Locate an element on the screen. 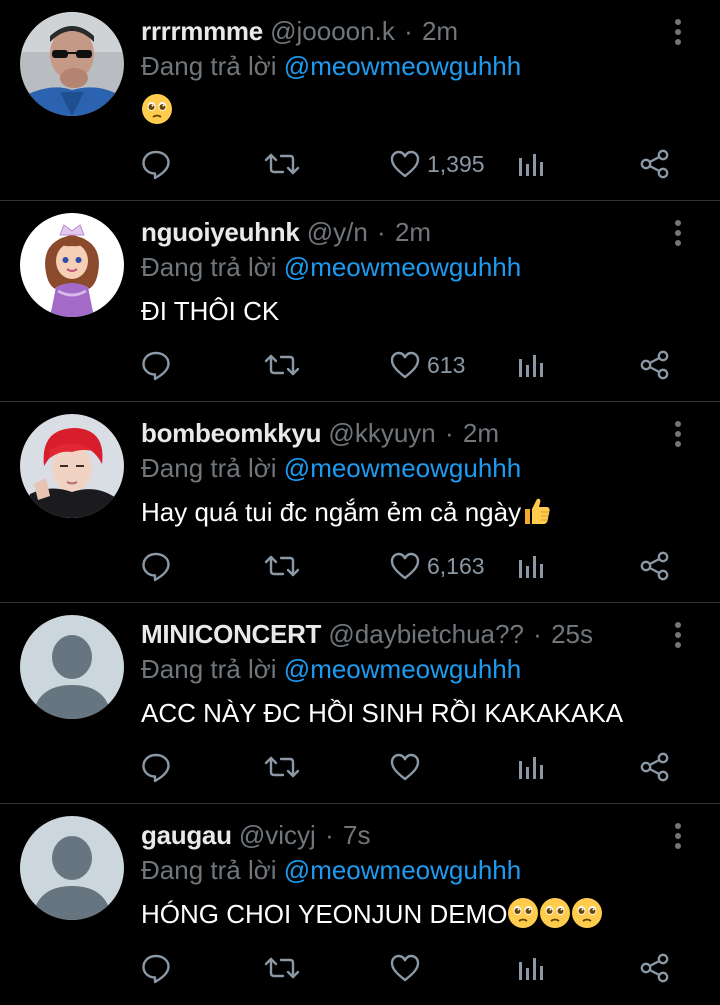 The image size is (720, 1005). tweet-actions: 613 is located at coordinates (360, 365).